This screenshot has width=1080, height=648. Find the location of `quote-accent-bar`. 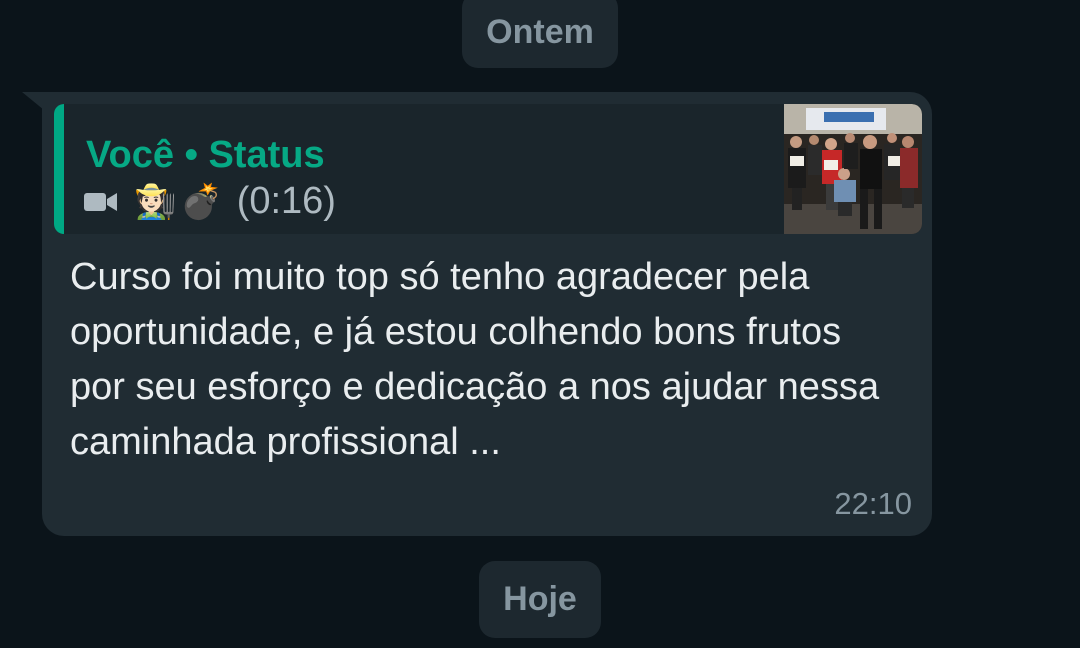

quote-accent-bar is located at coordinates (59, 169).